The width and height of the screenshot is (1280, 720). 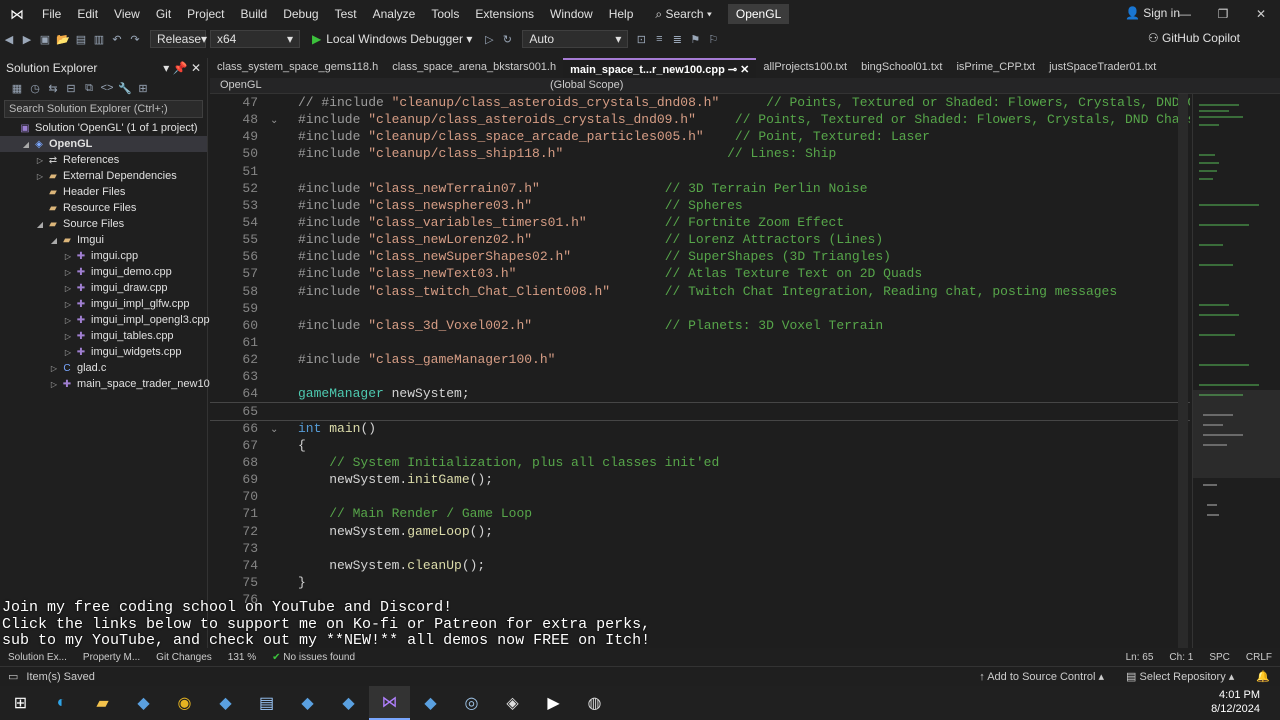 What do you see at coordinates (163, 14) in the screenshot?
I see `menu-item-git: Git` at bounding box center [163, 14].